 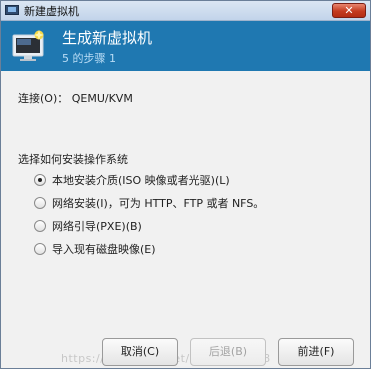 What do you see at coordinates (149, 225) in the screenshot?
I see `option-pxe-boot: 网络引导(PXE)(B)` at bounding box center [149, 225].